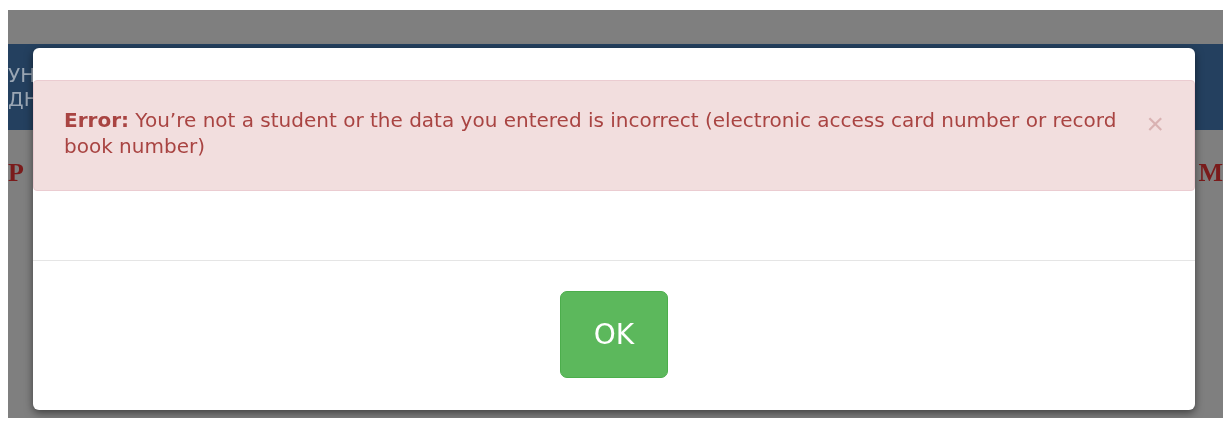 This screenshot has height=429, width=1223. I want to click on error-message: Error: You’re not a student or the data you entered is incorrect (electronic access card number or record book number), so click(591, 133).